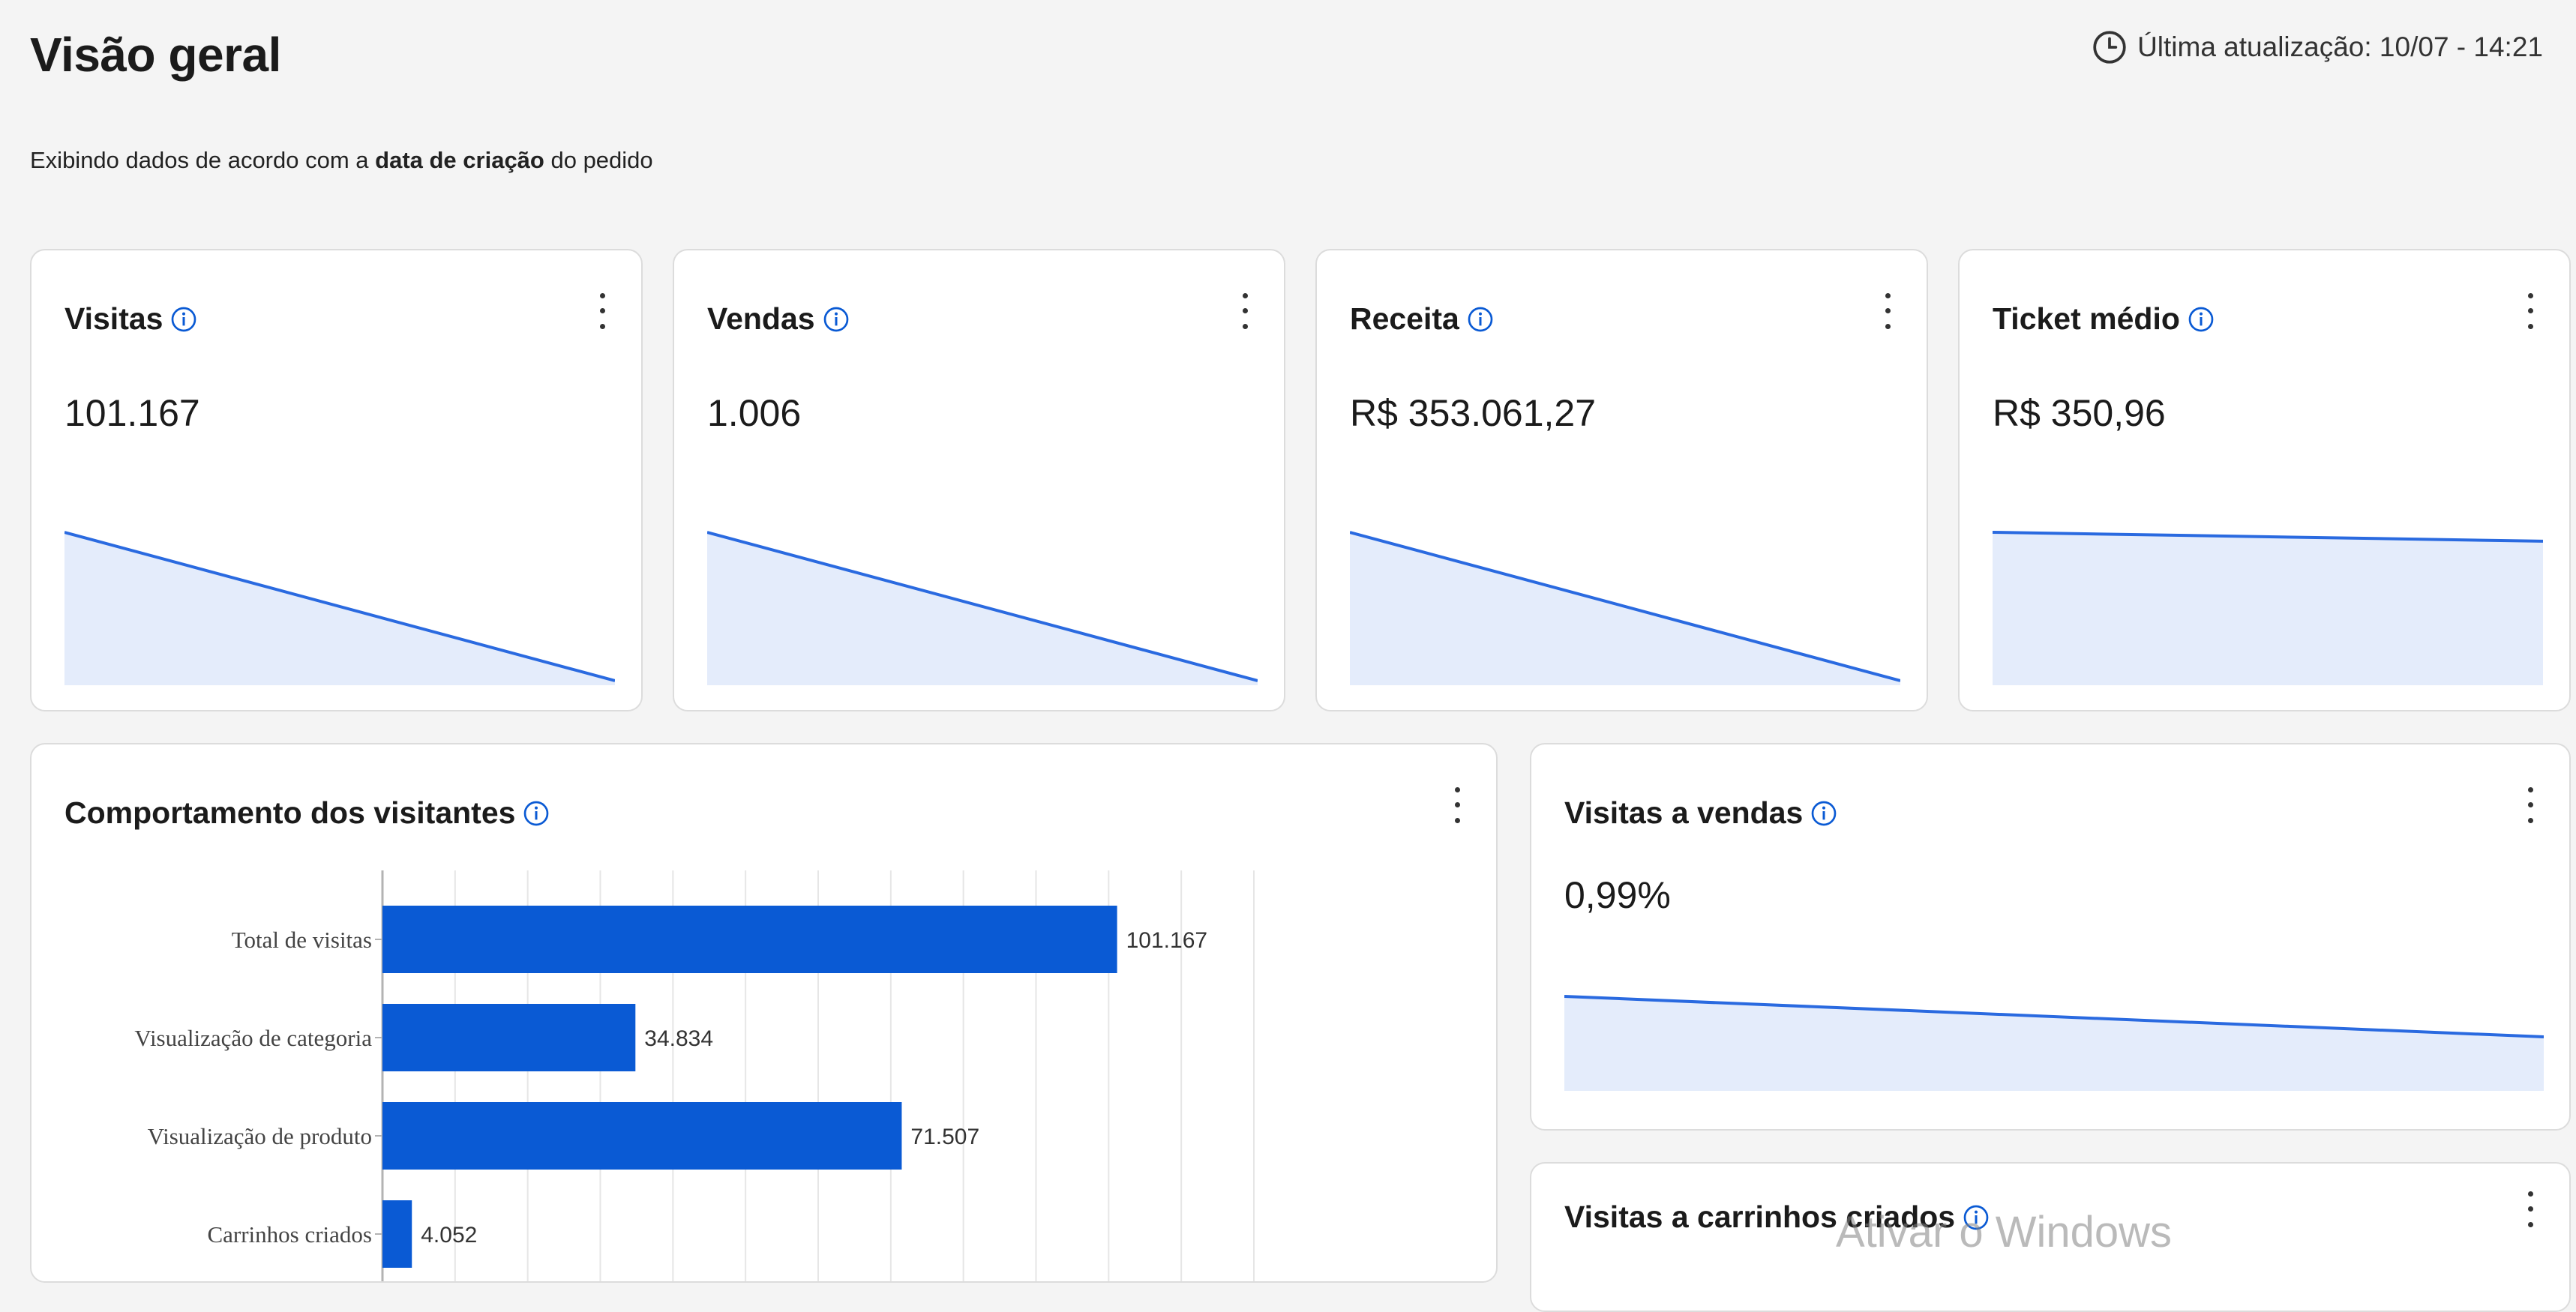 The width and height of the screenshot is (2576, 1312). Describe the element at coordinates (1684, 812) in the screenshot. I see `card-title-text: Visitas a vendas` at that location.